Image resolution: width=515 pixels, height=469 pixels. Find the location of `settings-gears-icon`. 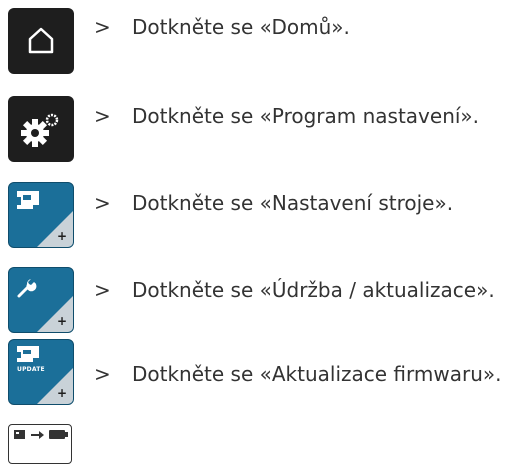

settings-gears-icon is located at coordinates (40, 130).